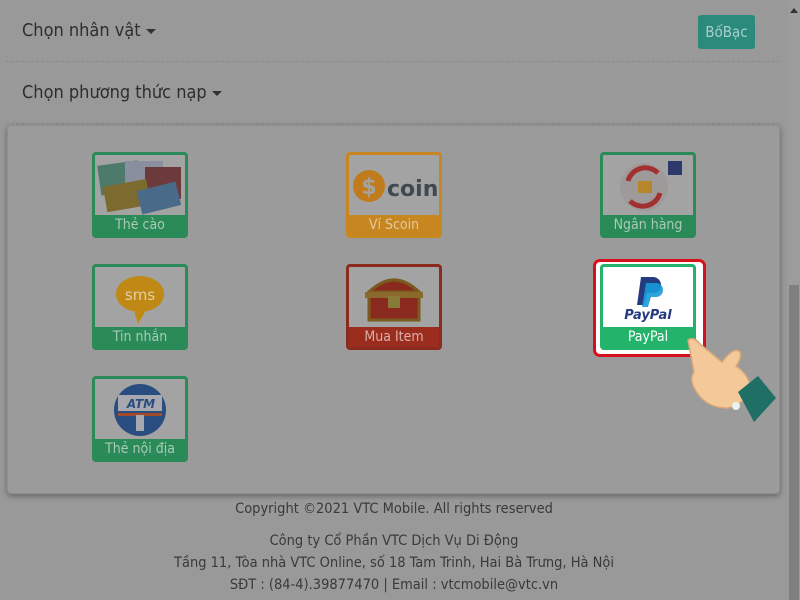 The image size is (800, 600). I want to click on bank-icon, so click(648, 186).